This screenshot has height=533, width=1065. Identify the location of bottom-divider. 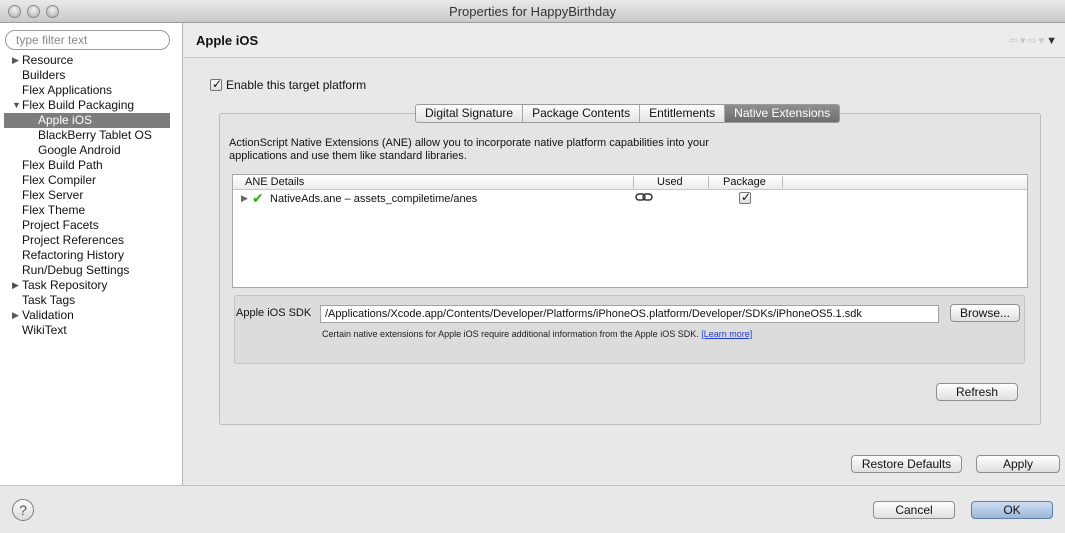
(532, 485).